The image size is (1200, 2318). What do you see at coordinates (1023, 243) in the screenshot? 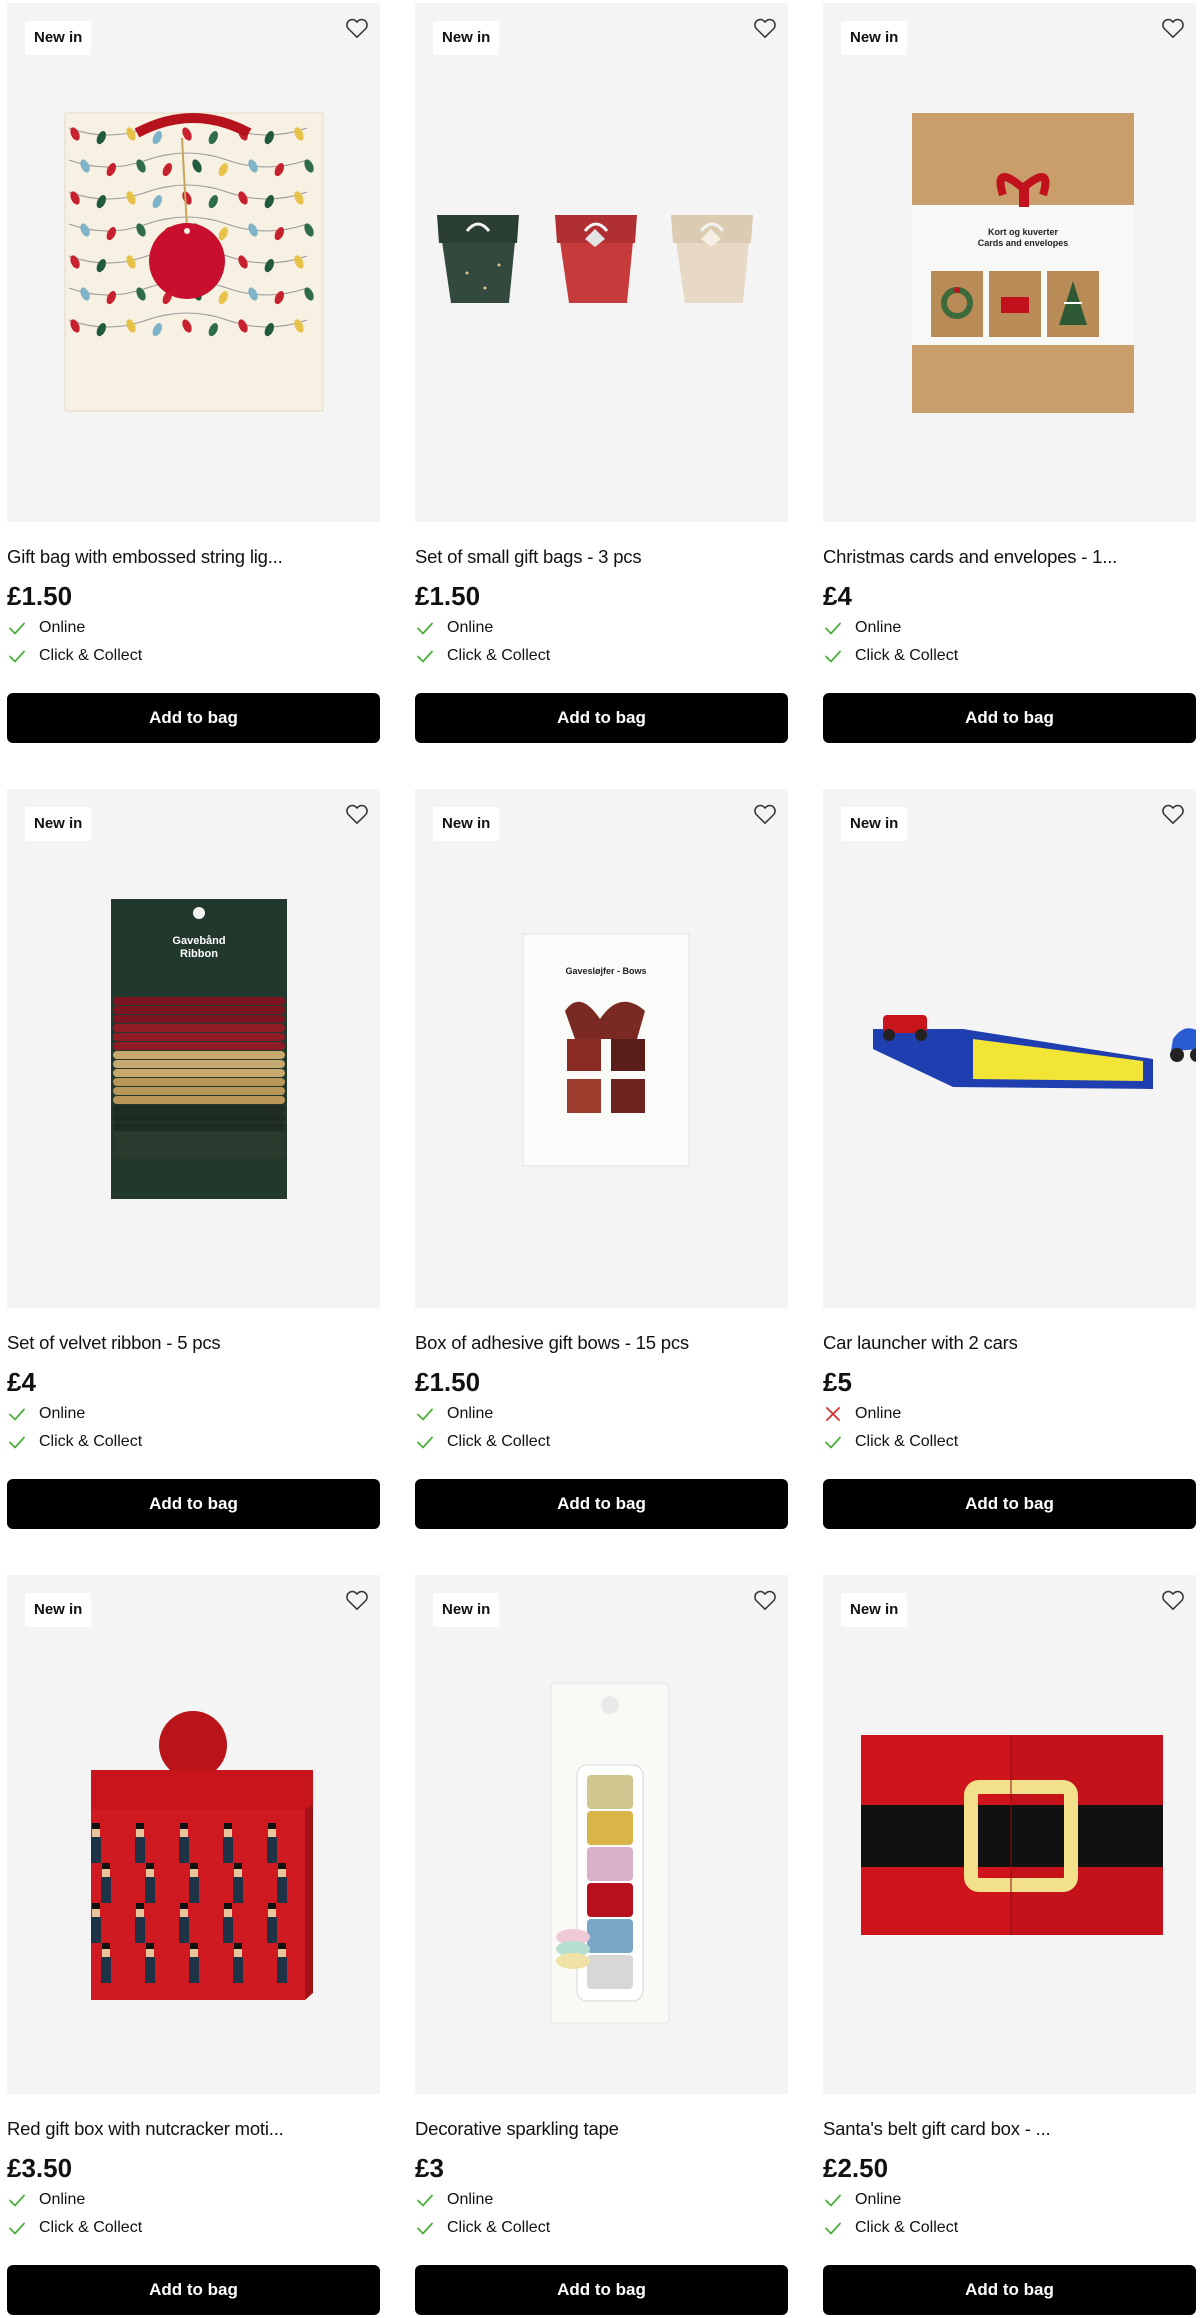
I see `packaging-text: Cards and envelopes` at bounding box center [1023, 243].